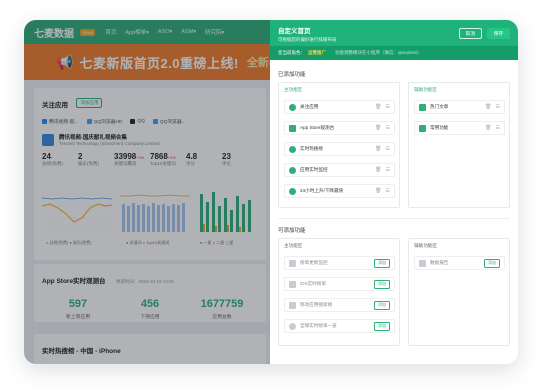  I want to click on added-item-hot-articles: 热门文章 🗑 ☰, so click(459, 107).